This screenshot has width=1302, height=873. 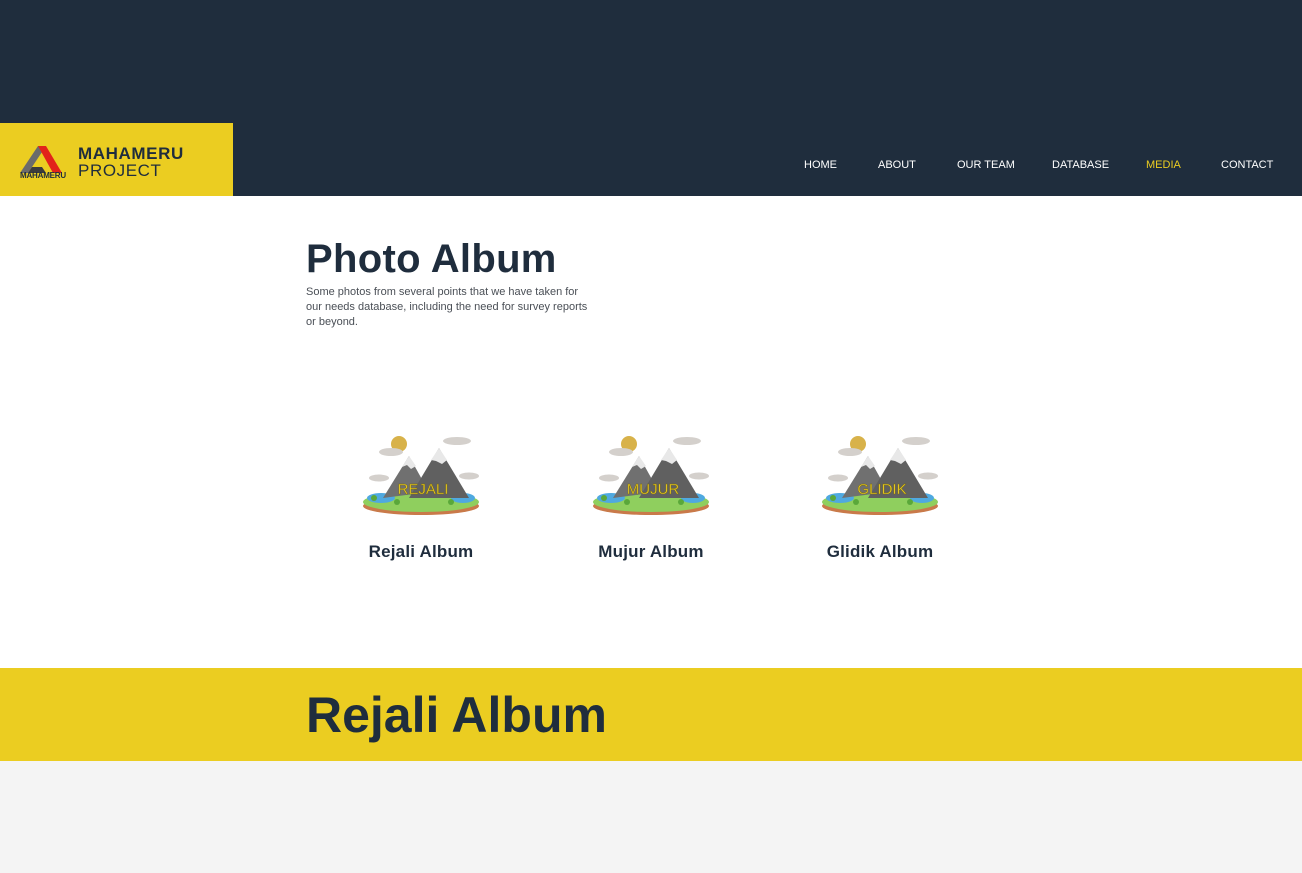 What do you see at coordinates (1163, 165) in the screenshot?
I see `nav-media: MEDIA` at bounding box center [1163, 165].